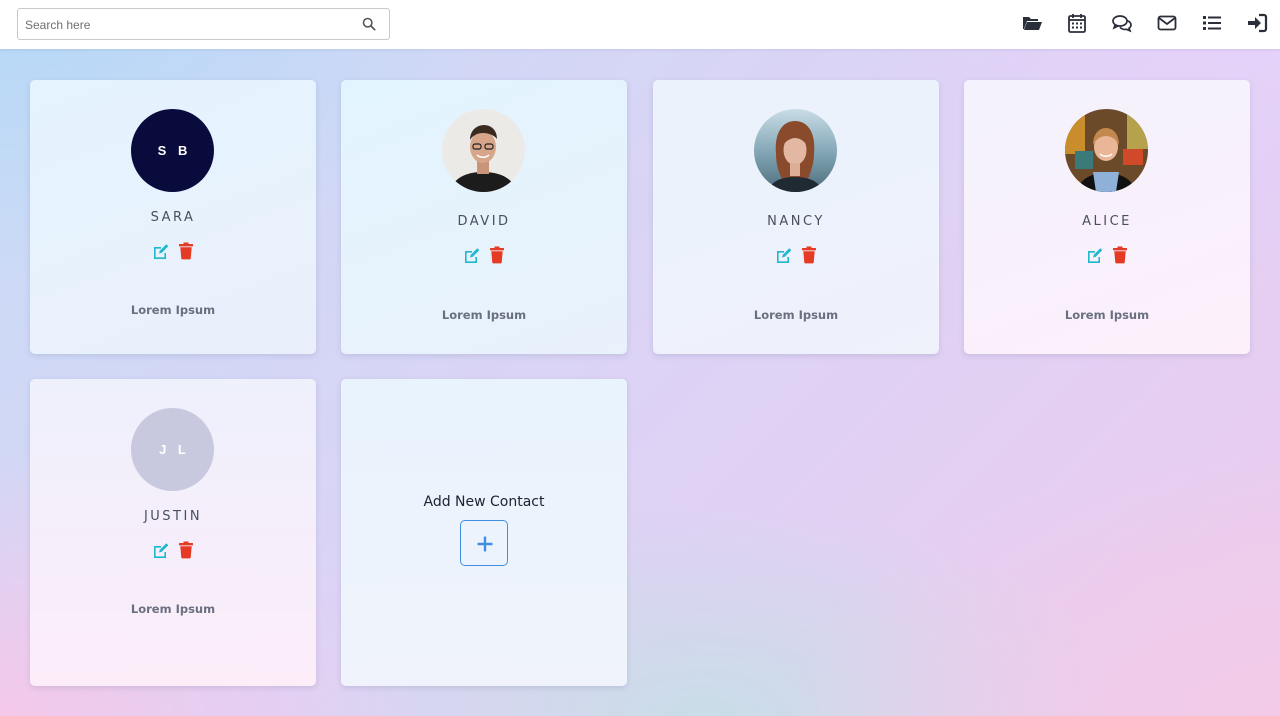  Describe the element at coordinates (1257, 23) in the screenshot. I see `sign-in-icon` at that location.